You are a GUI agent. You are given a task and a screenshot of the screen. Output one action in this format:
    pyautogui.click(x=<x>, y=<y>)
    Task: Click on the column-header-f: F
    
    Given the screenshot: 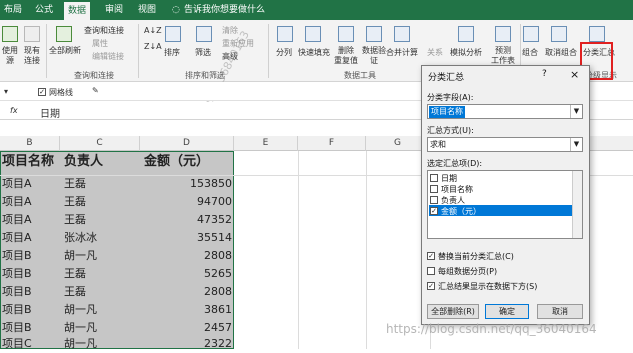 What is the action you would take?
    pyautogui.click(x=332, y=143)
    